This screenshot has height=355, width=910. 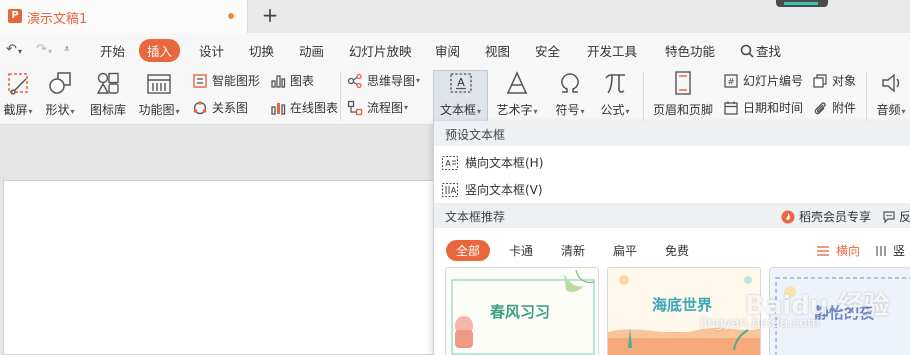 What do you see at coordinates (682, 305) in the screenshot?
I see `card-title: 海底世界` at bounding box center [682, 305].